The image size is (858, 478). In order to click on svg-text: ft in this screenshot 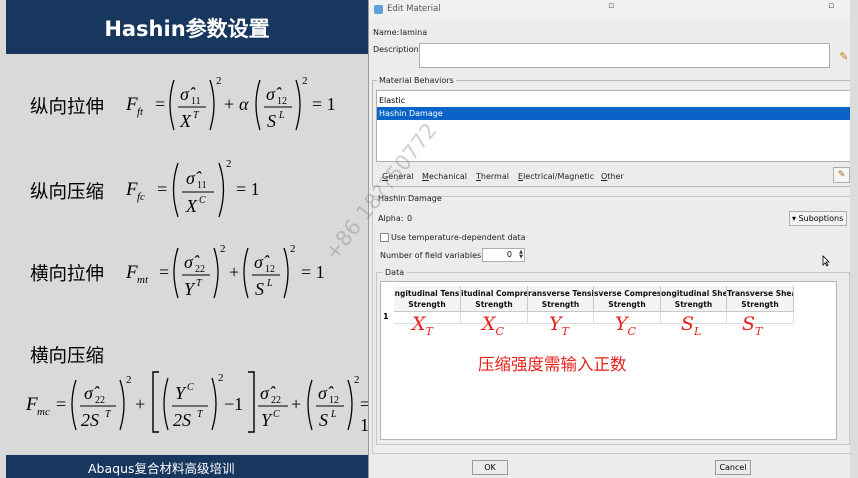, I will do `click(140, 112)`.